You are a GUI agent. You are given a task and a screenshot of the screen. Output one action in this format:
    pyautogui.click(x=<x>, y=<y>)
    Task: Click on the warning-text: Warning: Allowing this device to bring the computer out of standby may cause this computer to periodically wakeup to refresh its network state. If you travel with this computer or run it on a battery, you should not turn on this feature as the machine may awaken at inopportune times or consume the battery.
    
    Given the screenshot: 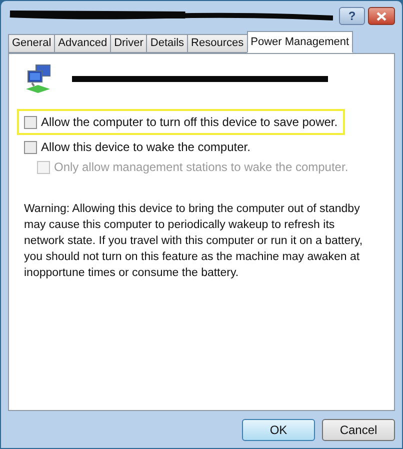 What is the action you would take?
    pyautogui.click(x=194, y=241)
    